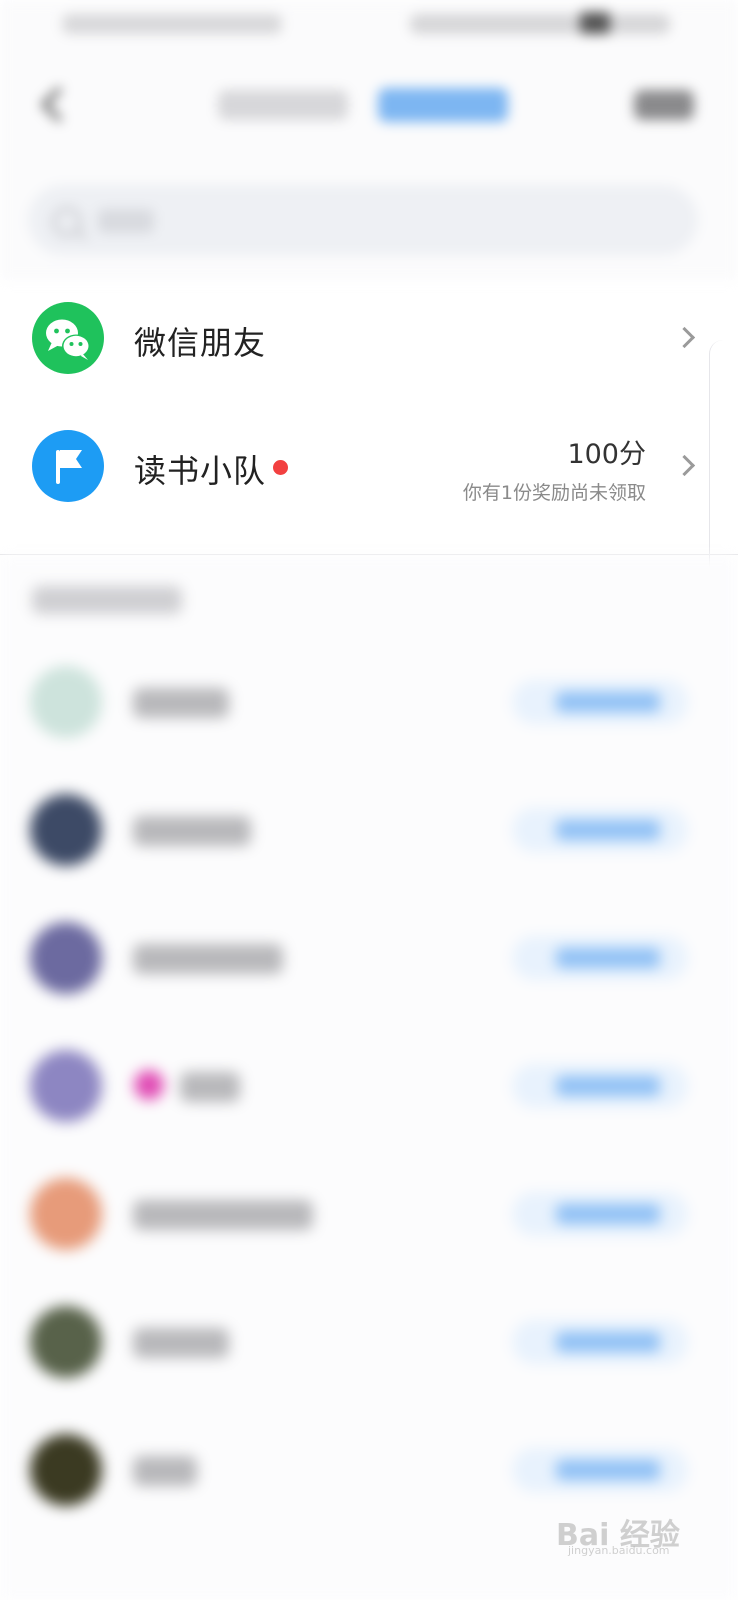  What do you see at coordinates (540, 24) in the screenshot?
I see `status-bar-right` at bounding box center [540, 24].